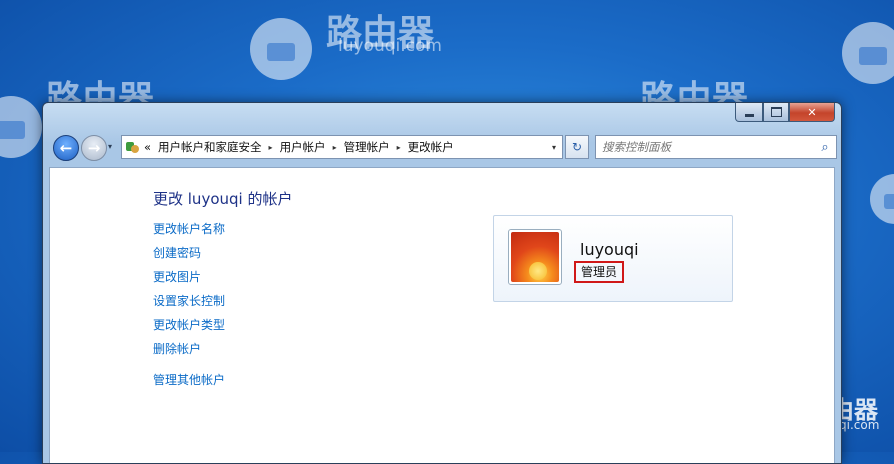 The height and width of the screenshot is (464, 894). I want to click on maximize-icon, so click(776, 112).